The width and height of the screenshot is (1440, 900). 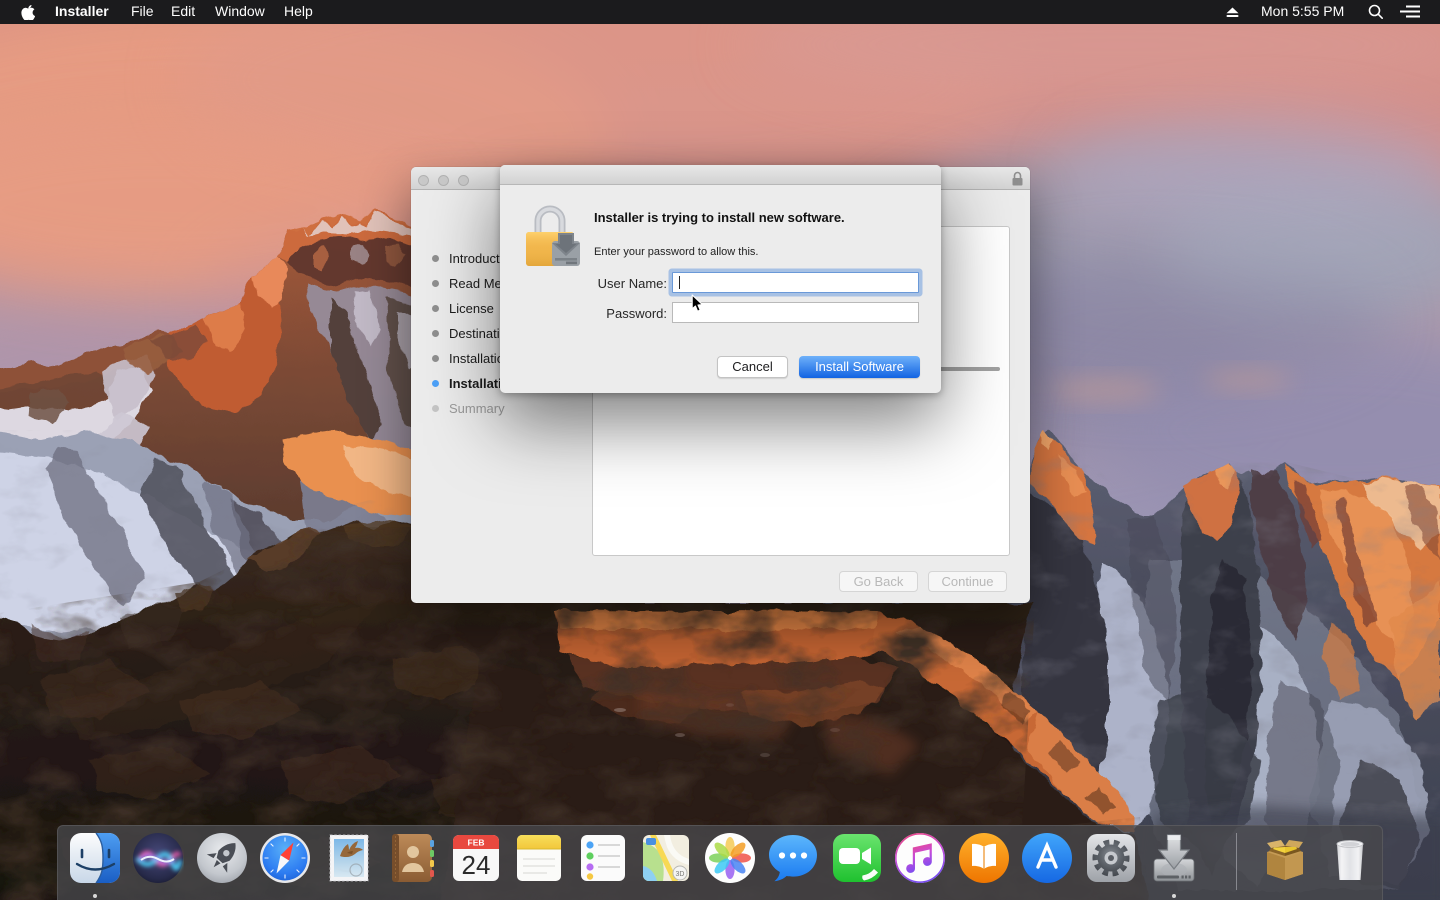 What do you see at coordinates (476, 843) in the screenshot?
I see `svg-text: FEB` at bounding box center [476, 843].